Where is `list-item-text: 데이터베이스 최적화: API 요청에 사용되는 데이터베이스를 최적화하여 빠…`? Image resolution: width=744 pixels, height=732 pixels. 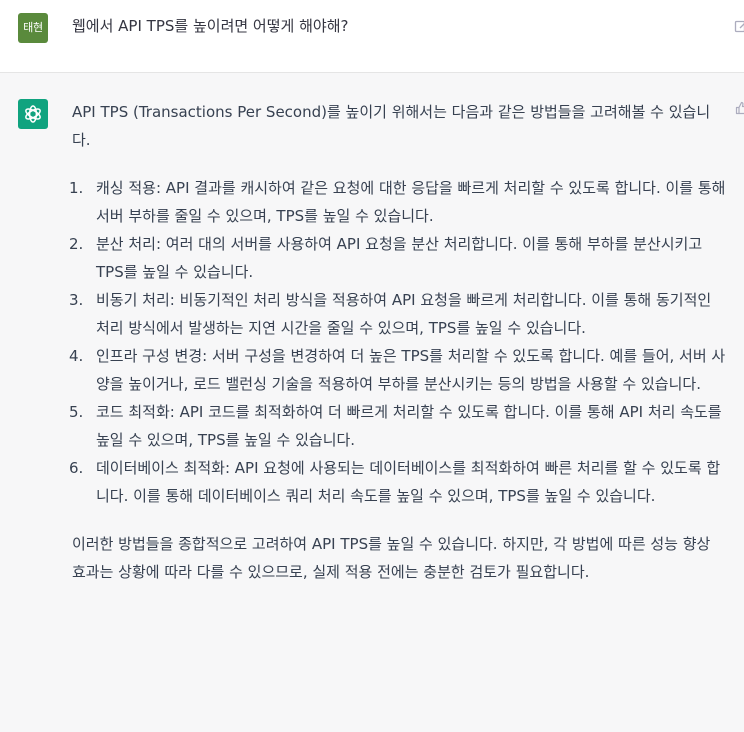
list-item-text: 데이터베이스 최적화: API 요청에 사용되는 데이터베이스를 최적화하여 빠… is located at coordinates (408, 482).